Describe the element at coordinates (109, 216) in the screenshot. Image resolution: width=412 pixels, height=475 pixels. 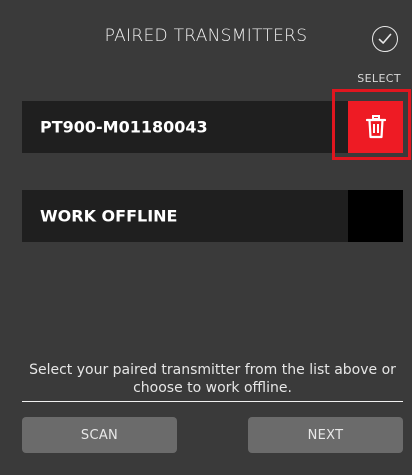
I see `work-offline-label: WORK OFFLINE` at that location.